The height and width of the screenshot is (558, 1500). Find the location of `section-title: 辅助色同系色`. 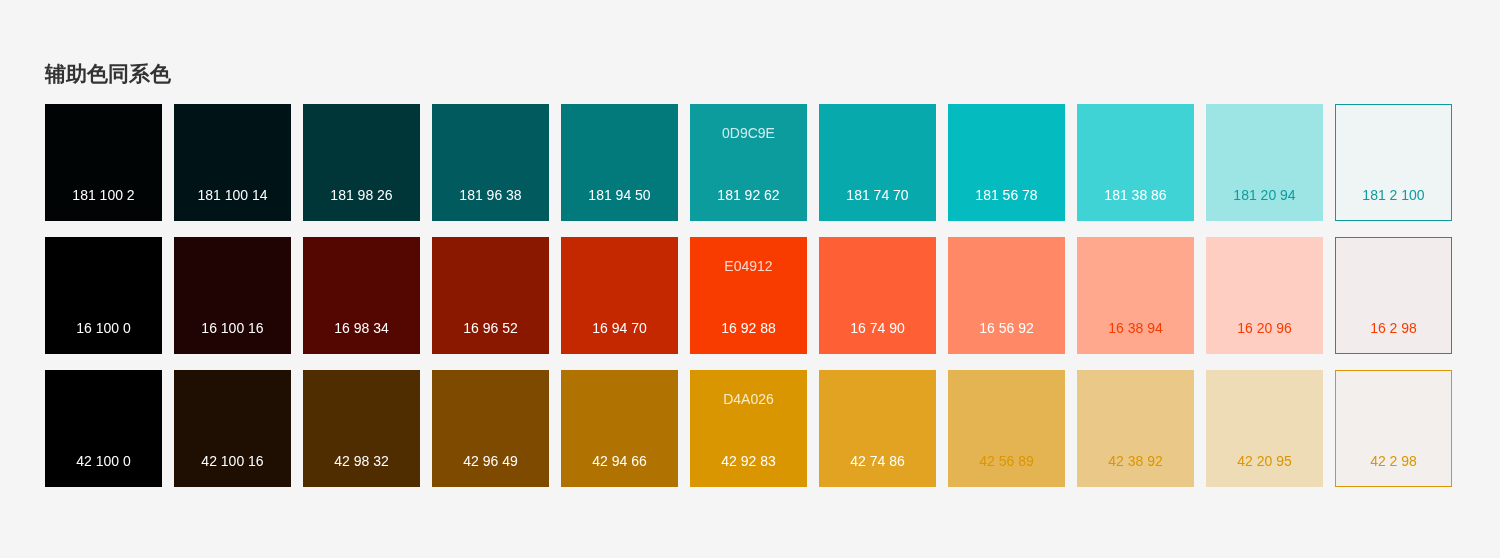

section-title: 辅助色同系色 is located at coordinates (108, 74).